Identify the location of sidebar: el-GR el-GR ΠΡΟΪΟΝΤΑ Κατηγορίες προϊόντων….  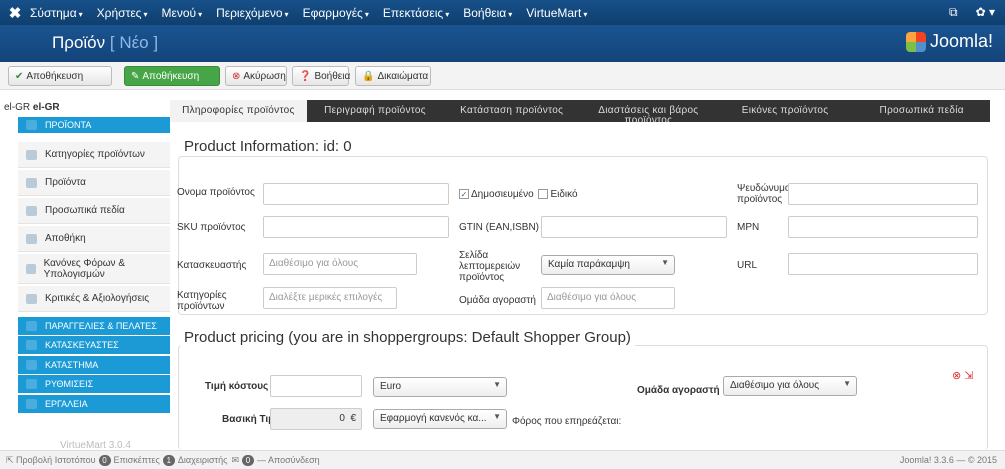
(85, 279).